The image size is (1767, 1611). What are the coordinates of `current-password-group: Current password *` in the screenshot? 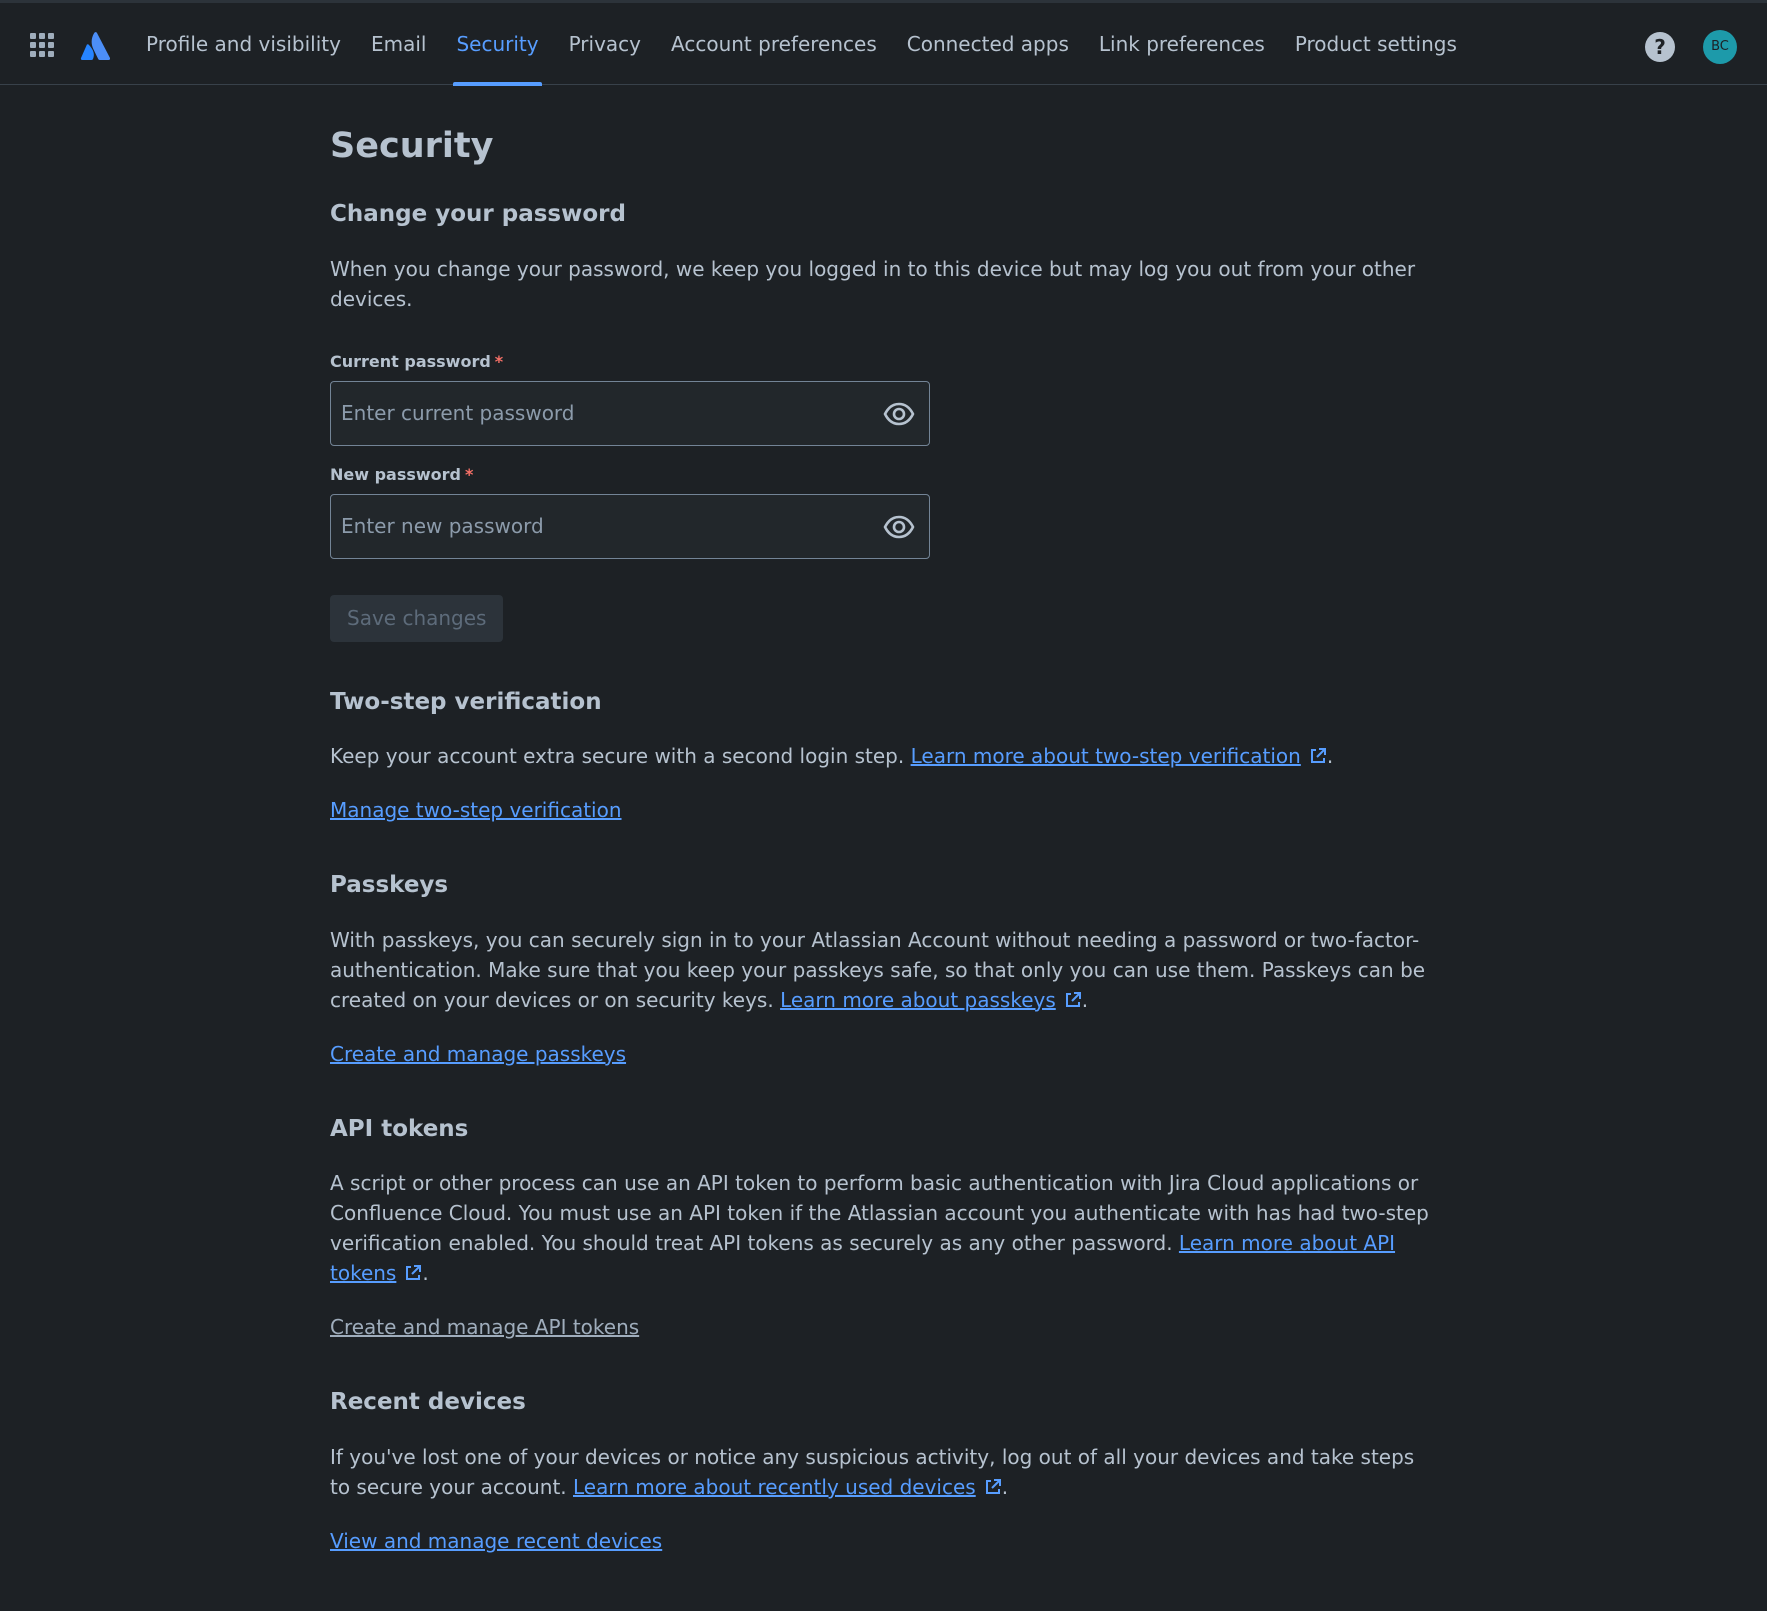 It's located at (885, 399).